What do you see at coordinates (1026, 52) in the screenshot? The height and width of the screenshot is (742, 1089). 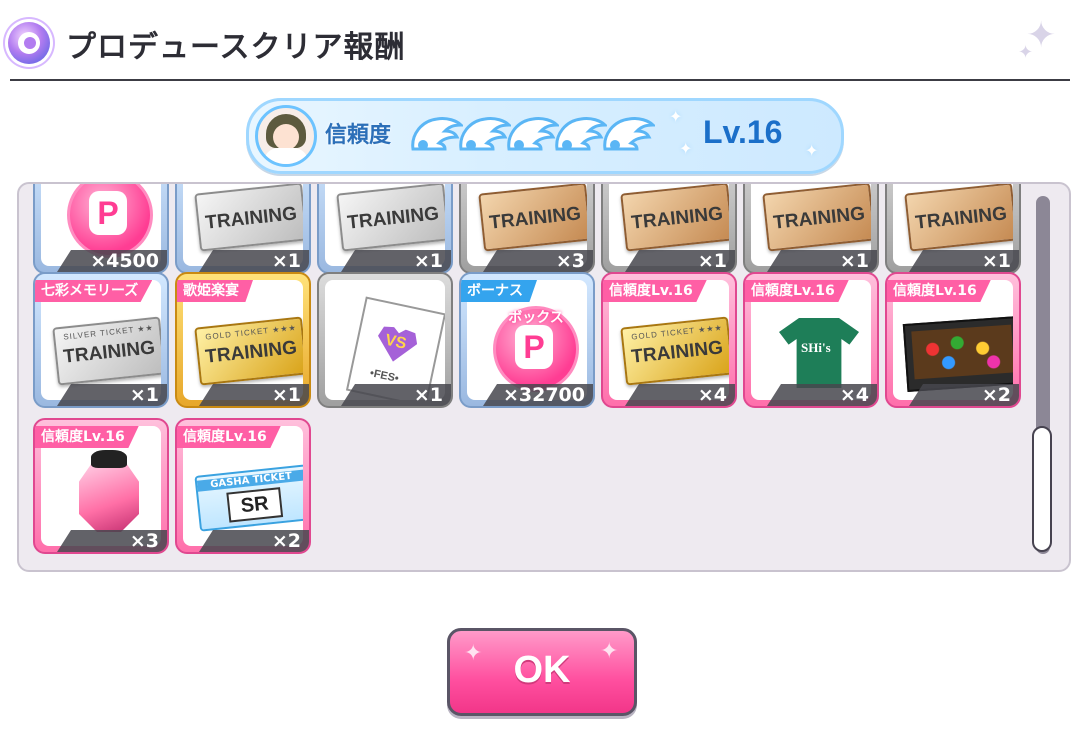 I see `sparkle-small-icon: ✦` at bounding box center [1026, 52].